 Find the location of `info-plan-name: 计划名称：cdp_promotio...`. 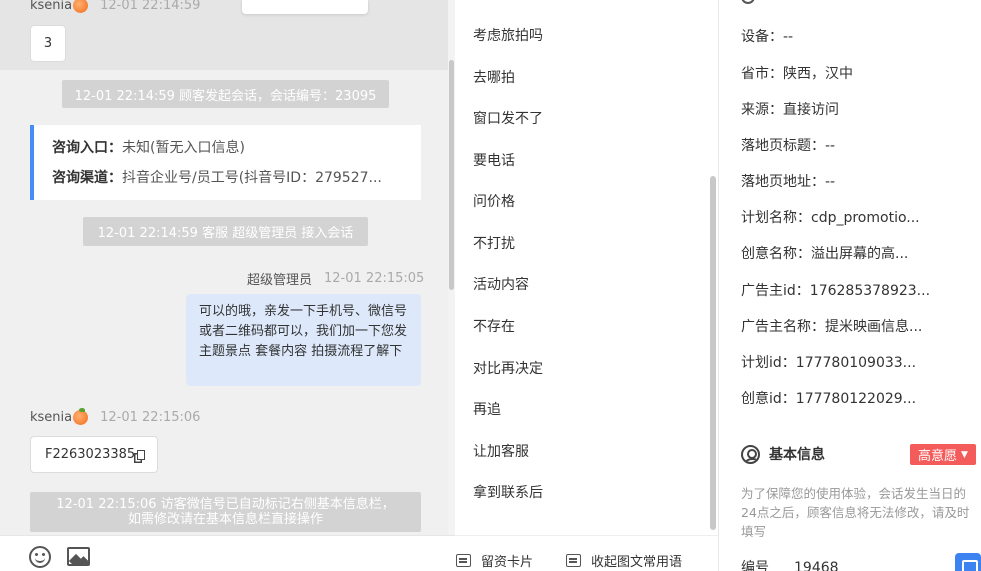

info-plan-name: 计划名称：cdp_promotio... is located at coordinates (830, 217).